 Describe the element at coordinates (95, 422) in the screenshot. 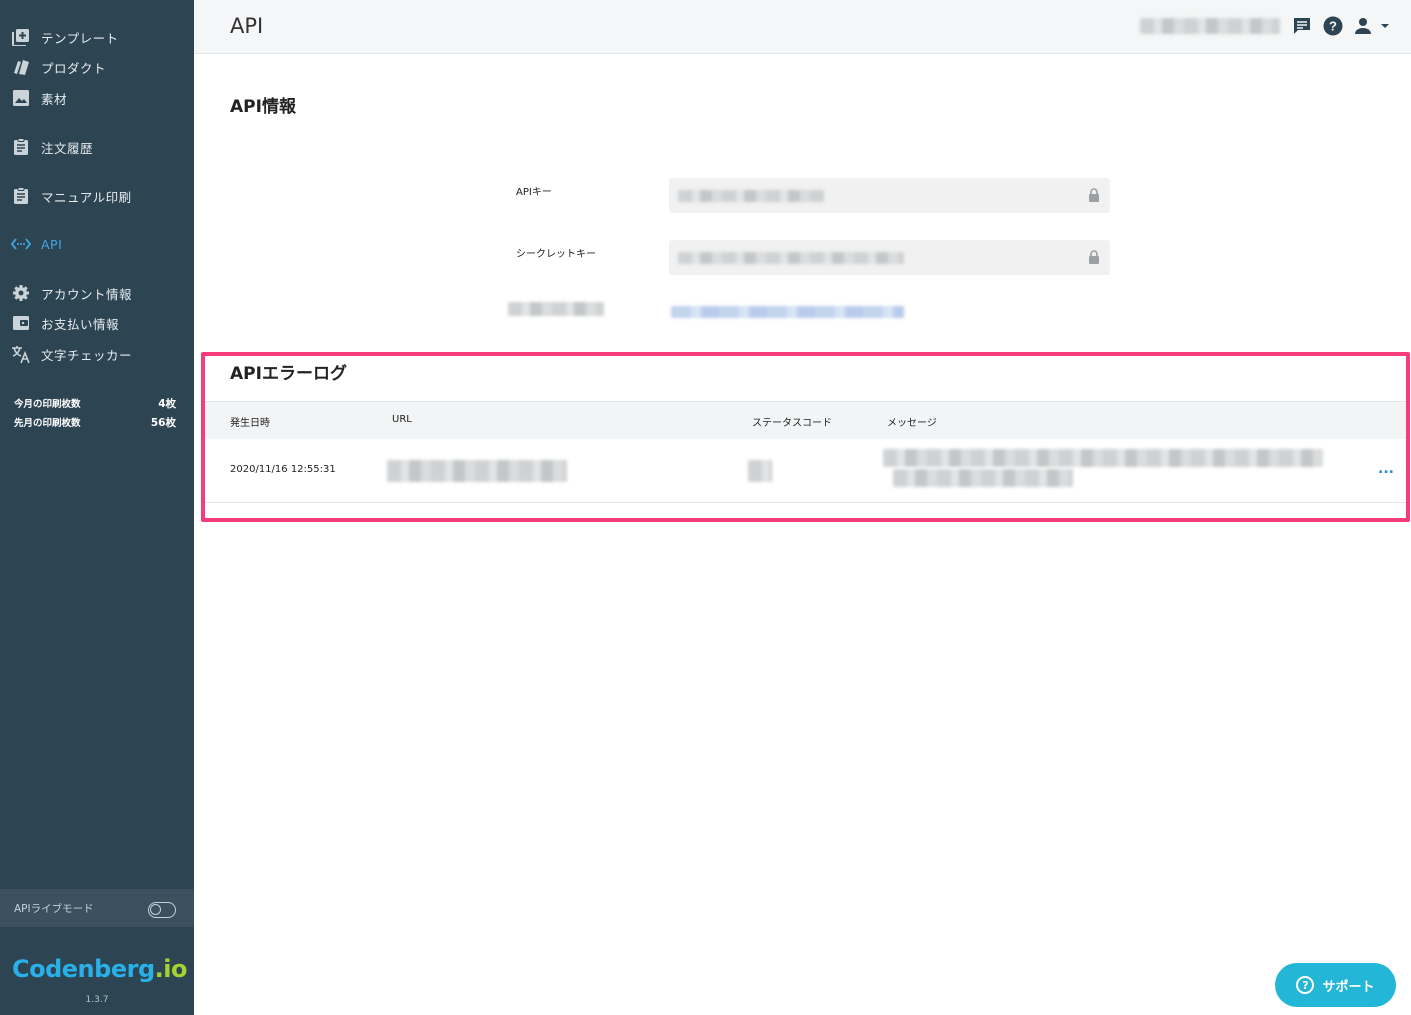

I see `stat-last-month: 先月の印刷枚数 56枚` at that location.